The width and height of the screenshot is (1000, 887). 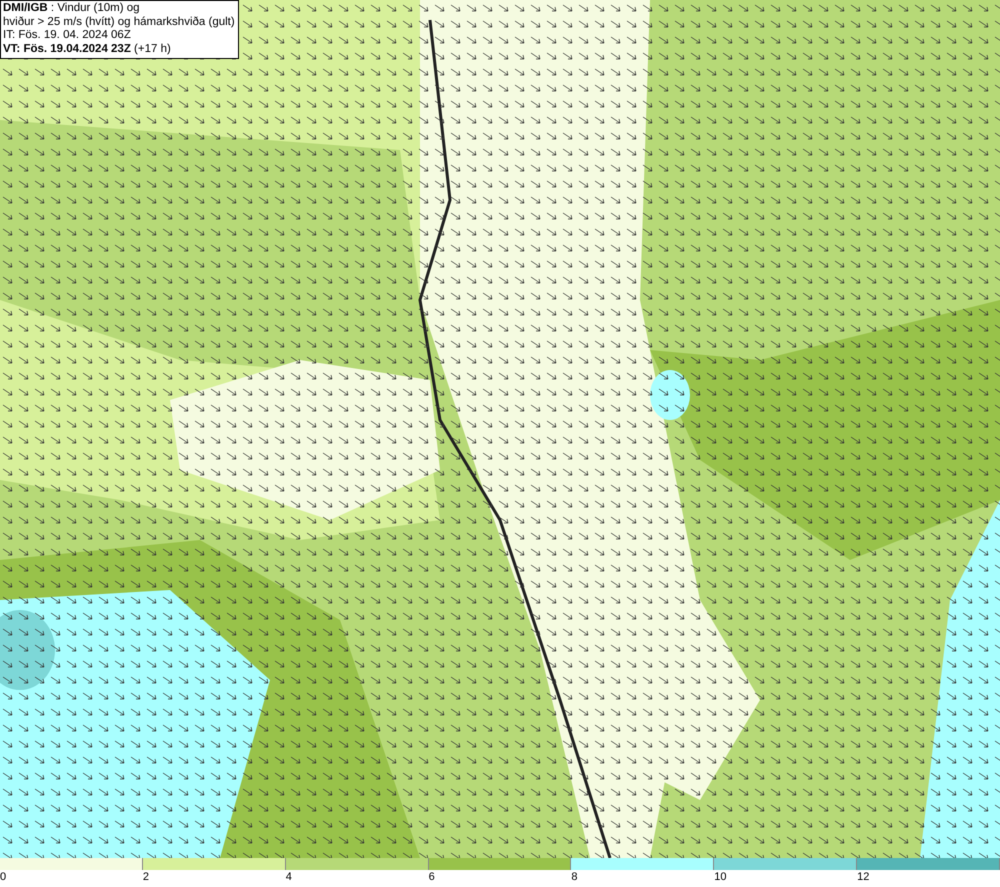 I want to click on title-line: hviður > 25 m/s (hvítt) og hámarkshviða (gult), so click(x=119, y=22).